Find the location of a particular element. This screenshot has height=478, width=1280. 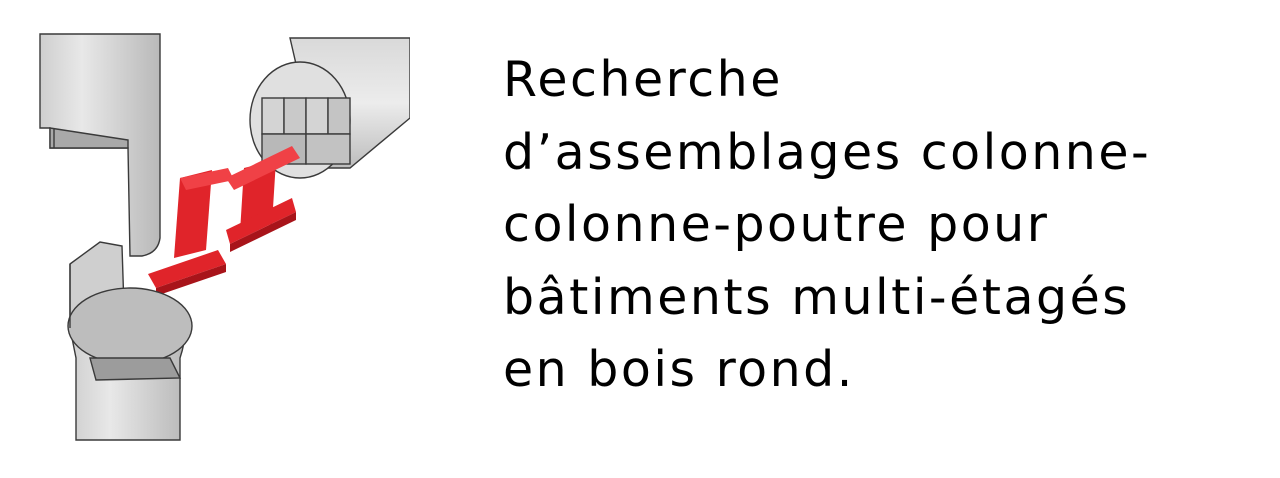

title-line-4: bâtiments multi-étagés is located at coordinates (817, 297).